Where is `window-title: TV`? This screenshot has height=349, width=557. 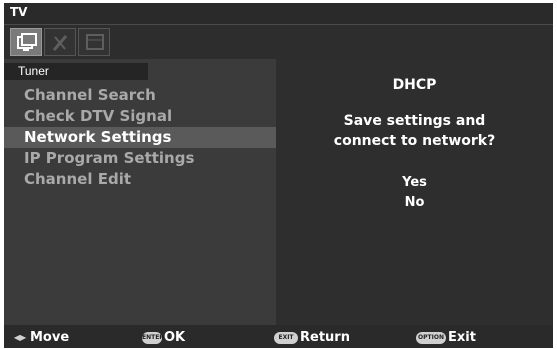
window-title: TV is located at coordinates (19, 12).